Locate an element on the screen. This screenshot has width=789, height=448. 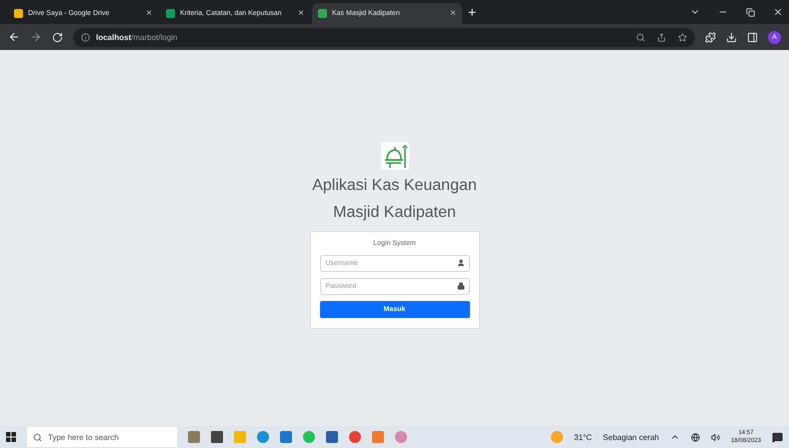
star-icon is located at coordinates (682, 37).